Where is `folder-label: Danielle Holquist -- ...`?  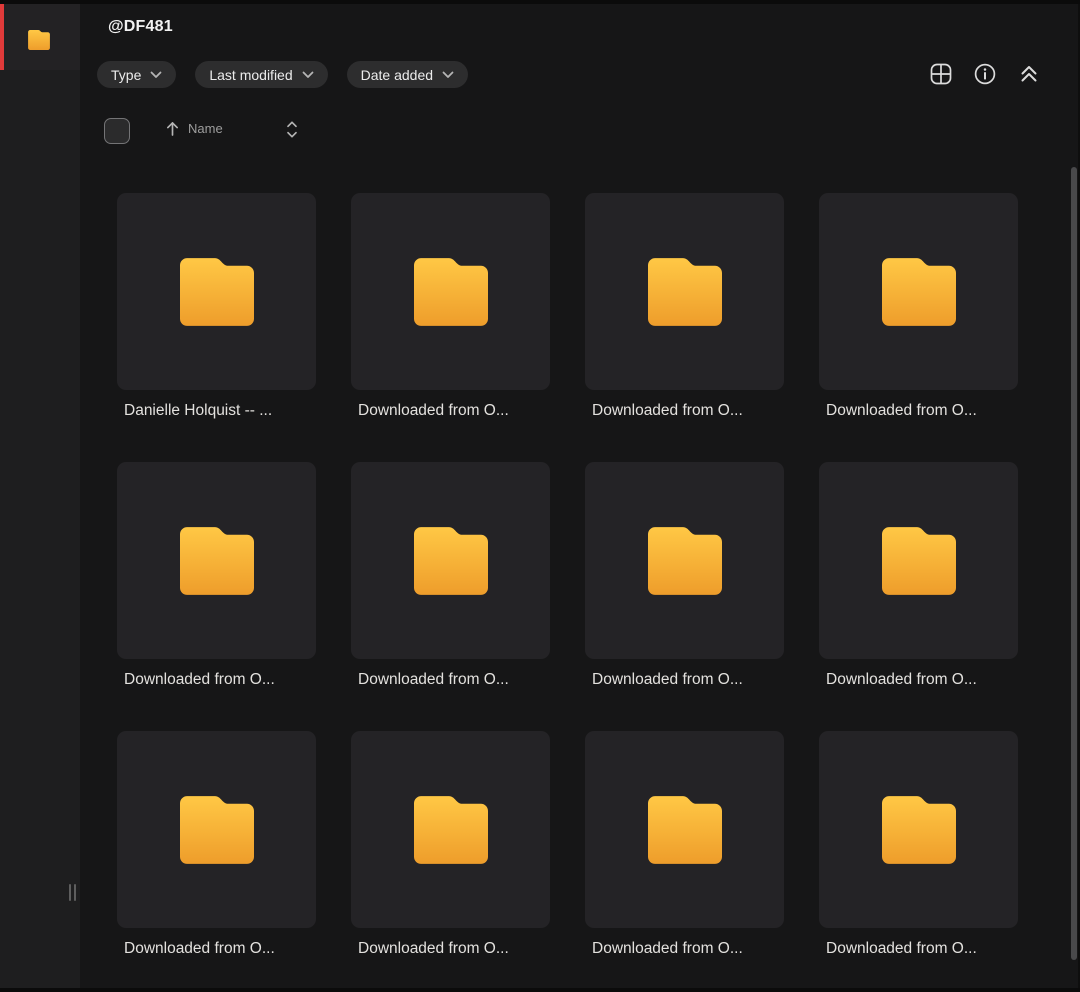 folder-label: Danielle Holquist -- ... is located at coordinates (198, 410).